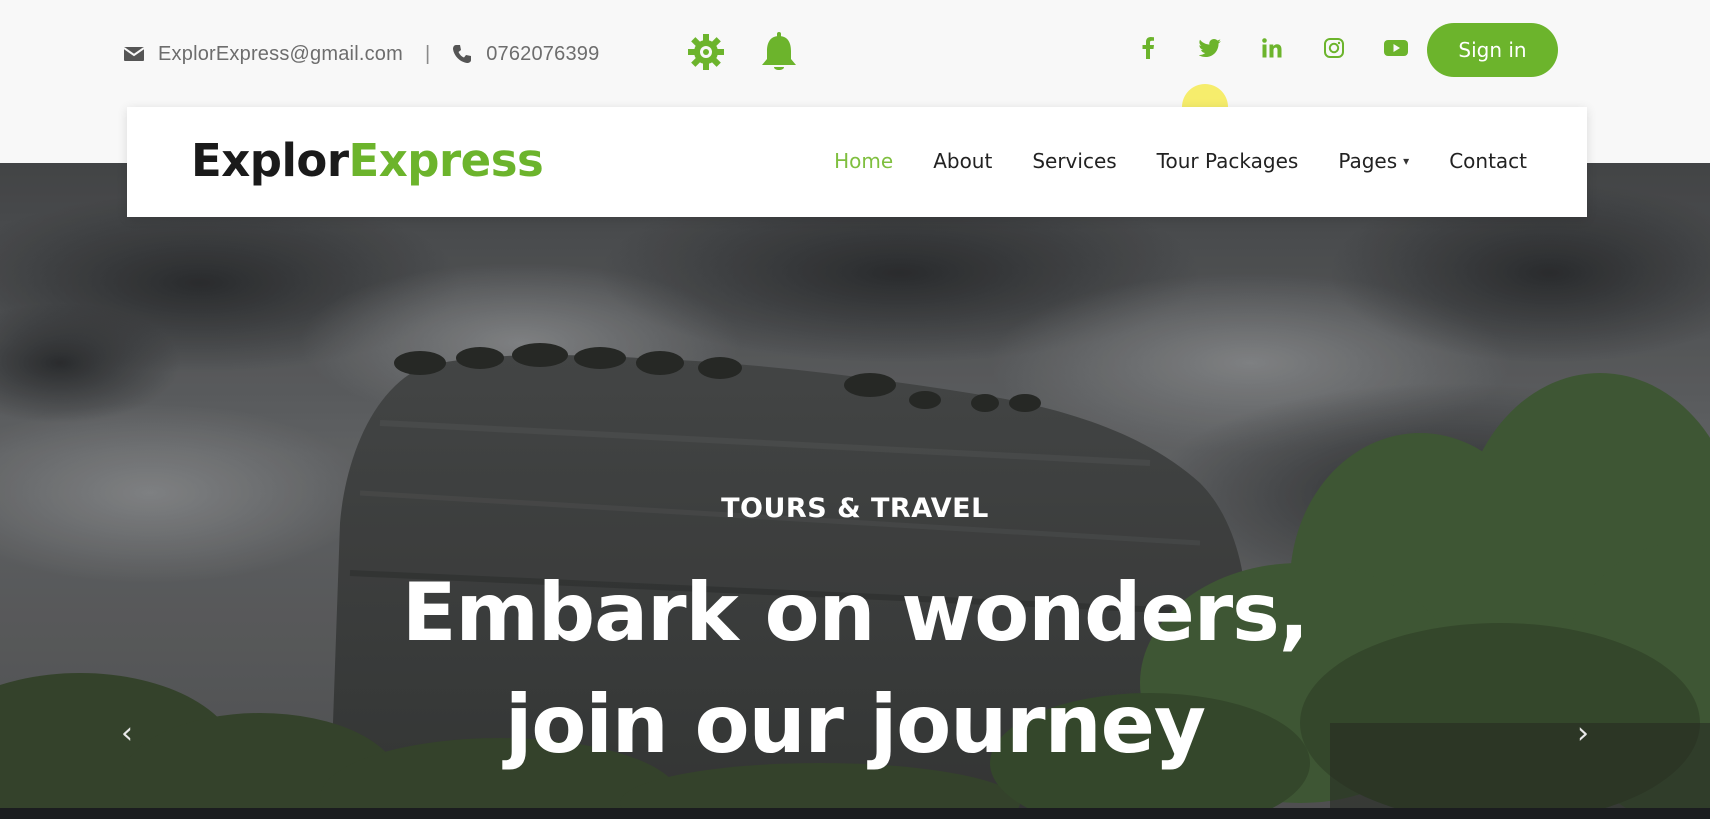 The height and width of the screenshot is (819, 1710). What do you see at coordinates (1368, 161) in the screenshot?
I see `nav-item-pages-label: Pages` at bounding box center [1368, 161].